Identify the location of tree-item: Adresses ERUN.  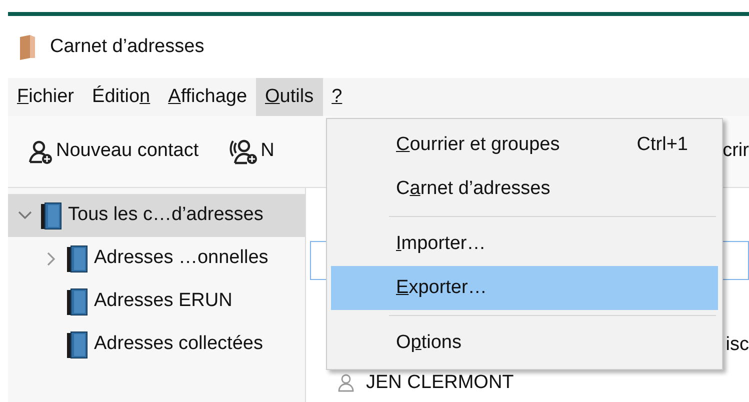
(156, 301).